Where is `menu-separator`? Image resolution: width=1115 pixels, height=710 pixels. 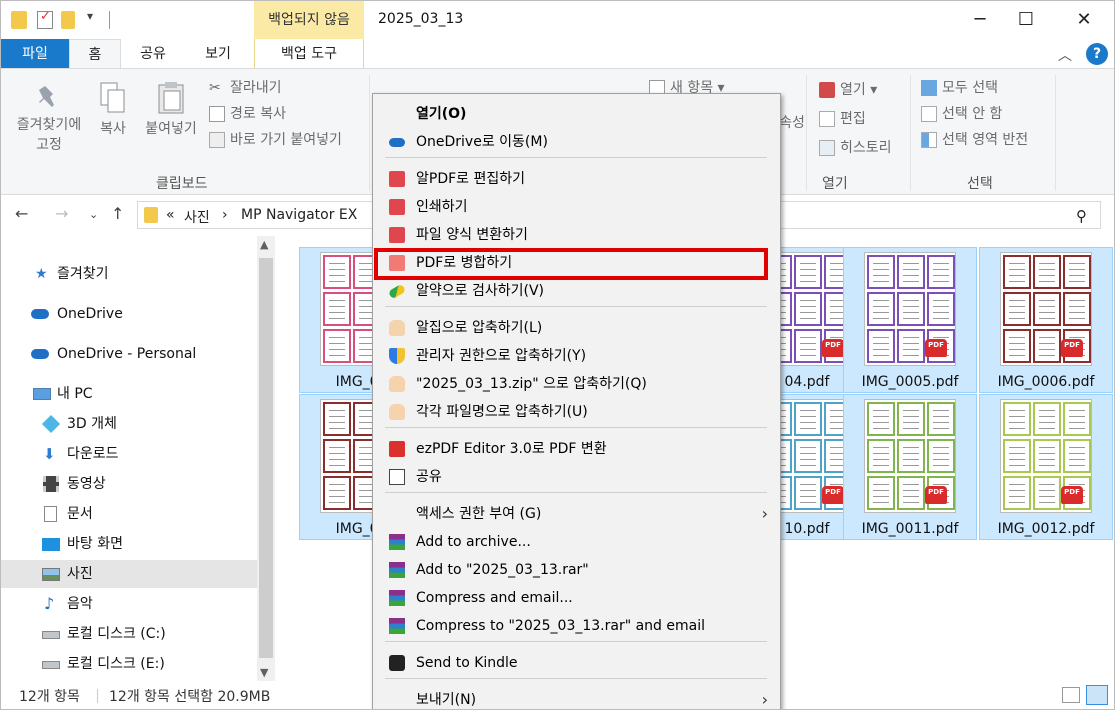 menu-separator is located at coordinates (576, 306).